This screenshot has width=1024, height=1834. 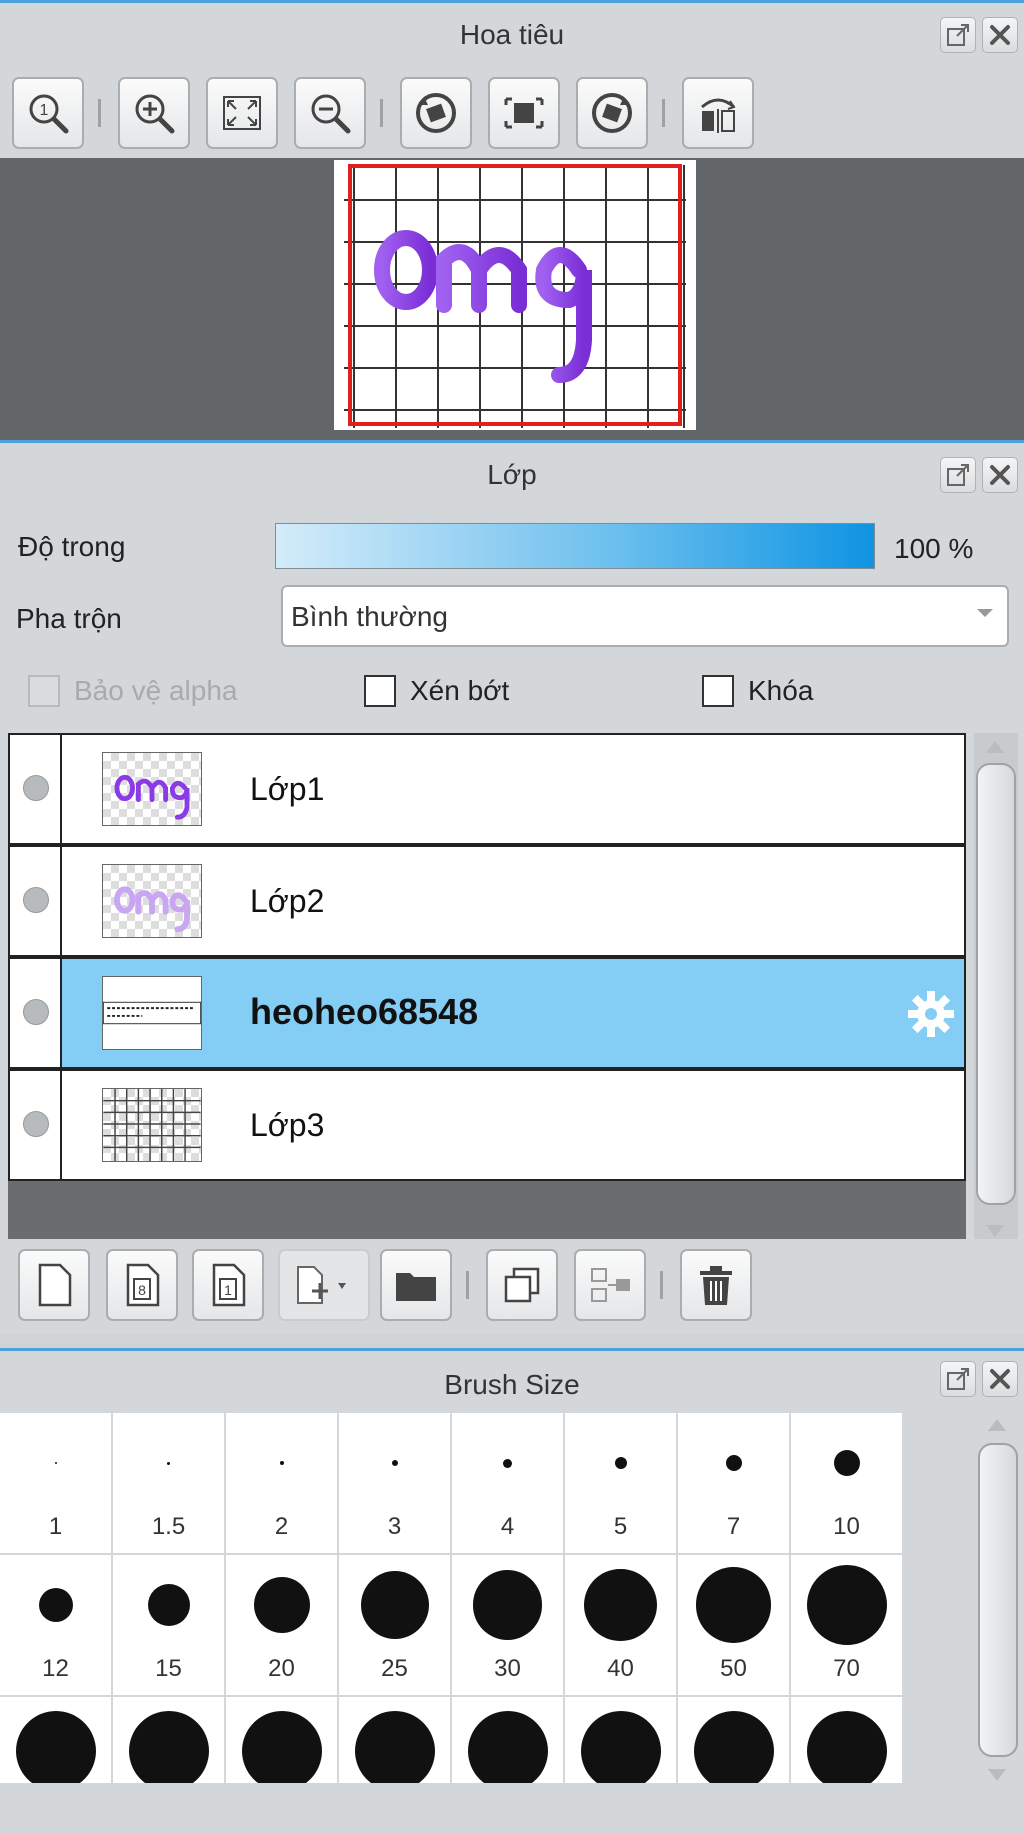 What do you see at coordinates (757, 691) in the screenshot?
I see `lock-checkbox: Khóa` at bounding box center [757, 691].